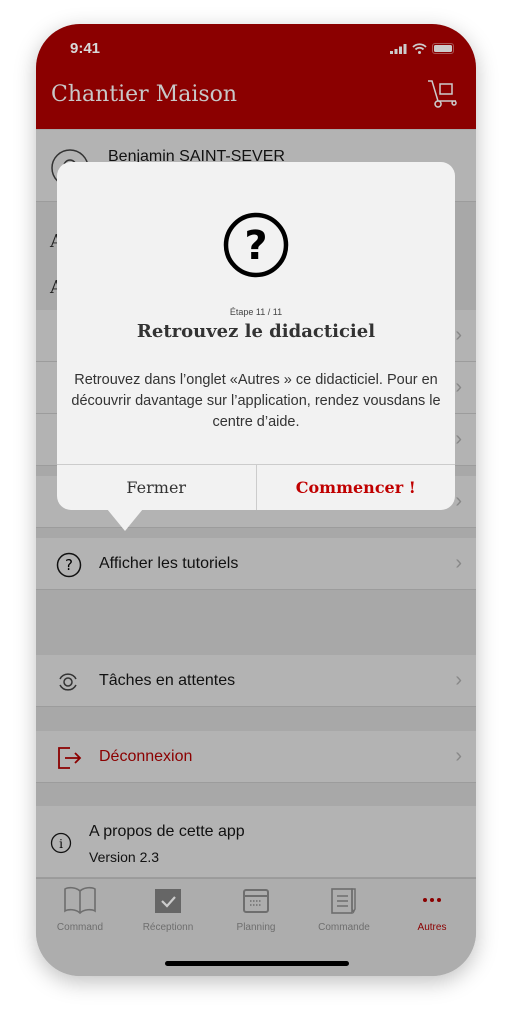  I want to click on dialog-pointer, so click(125, 520).